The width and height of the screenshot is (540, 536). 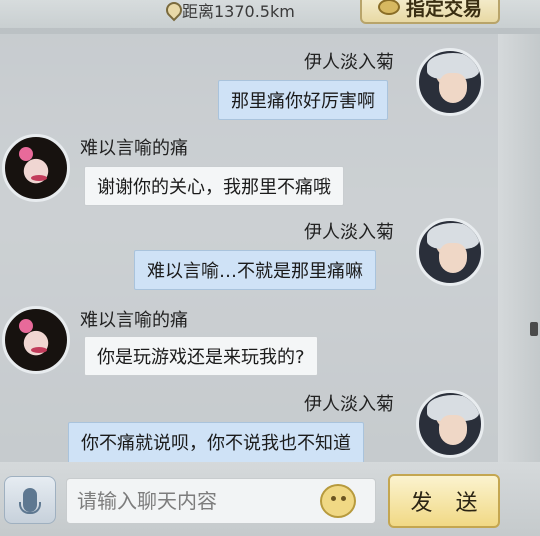 I want to click on message-bubble: 谢谢你的关心，我那里不痛哦, so click(x=214, y=186).